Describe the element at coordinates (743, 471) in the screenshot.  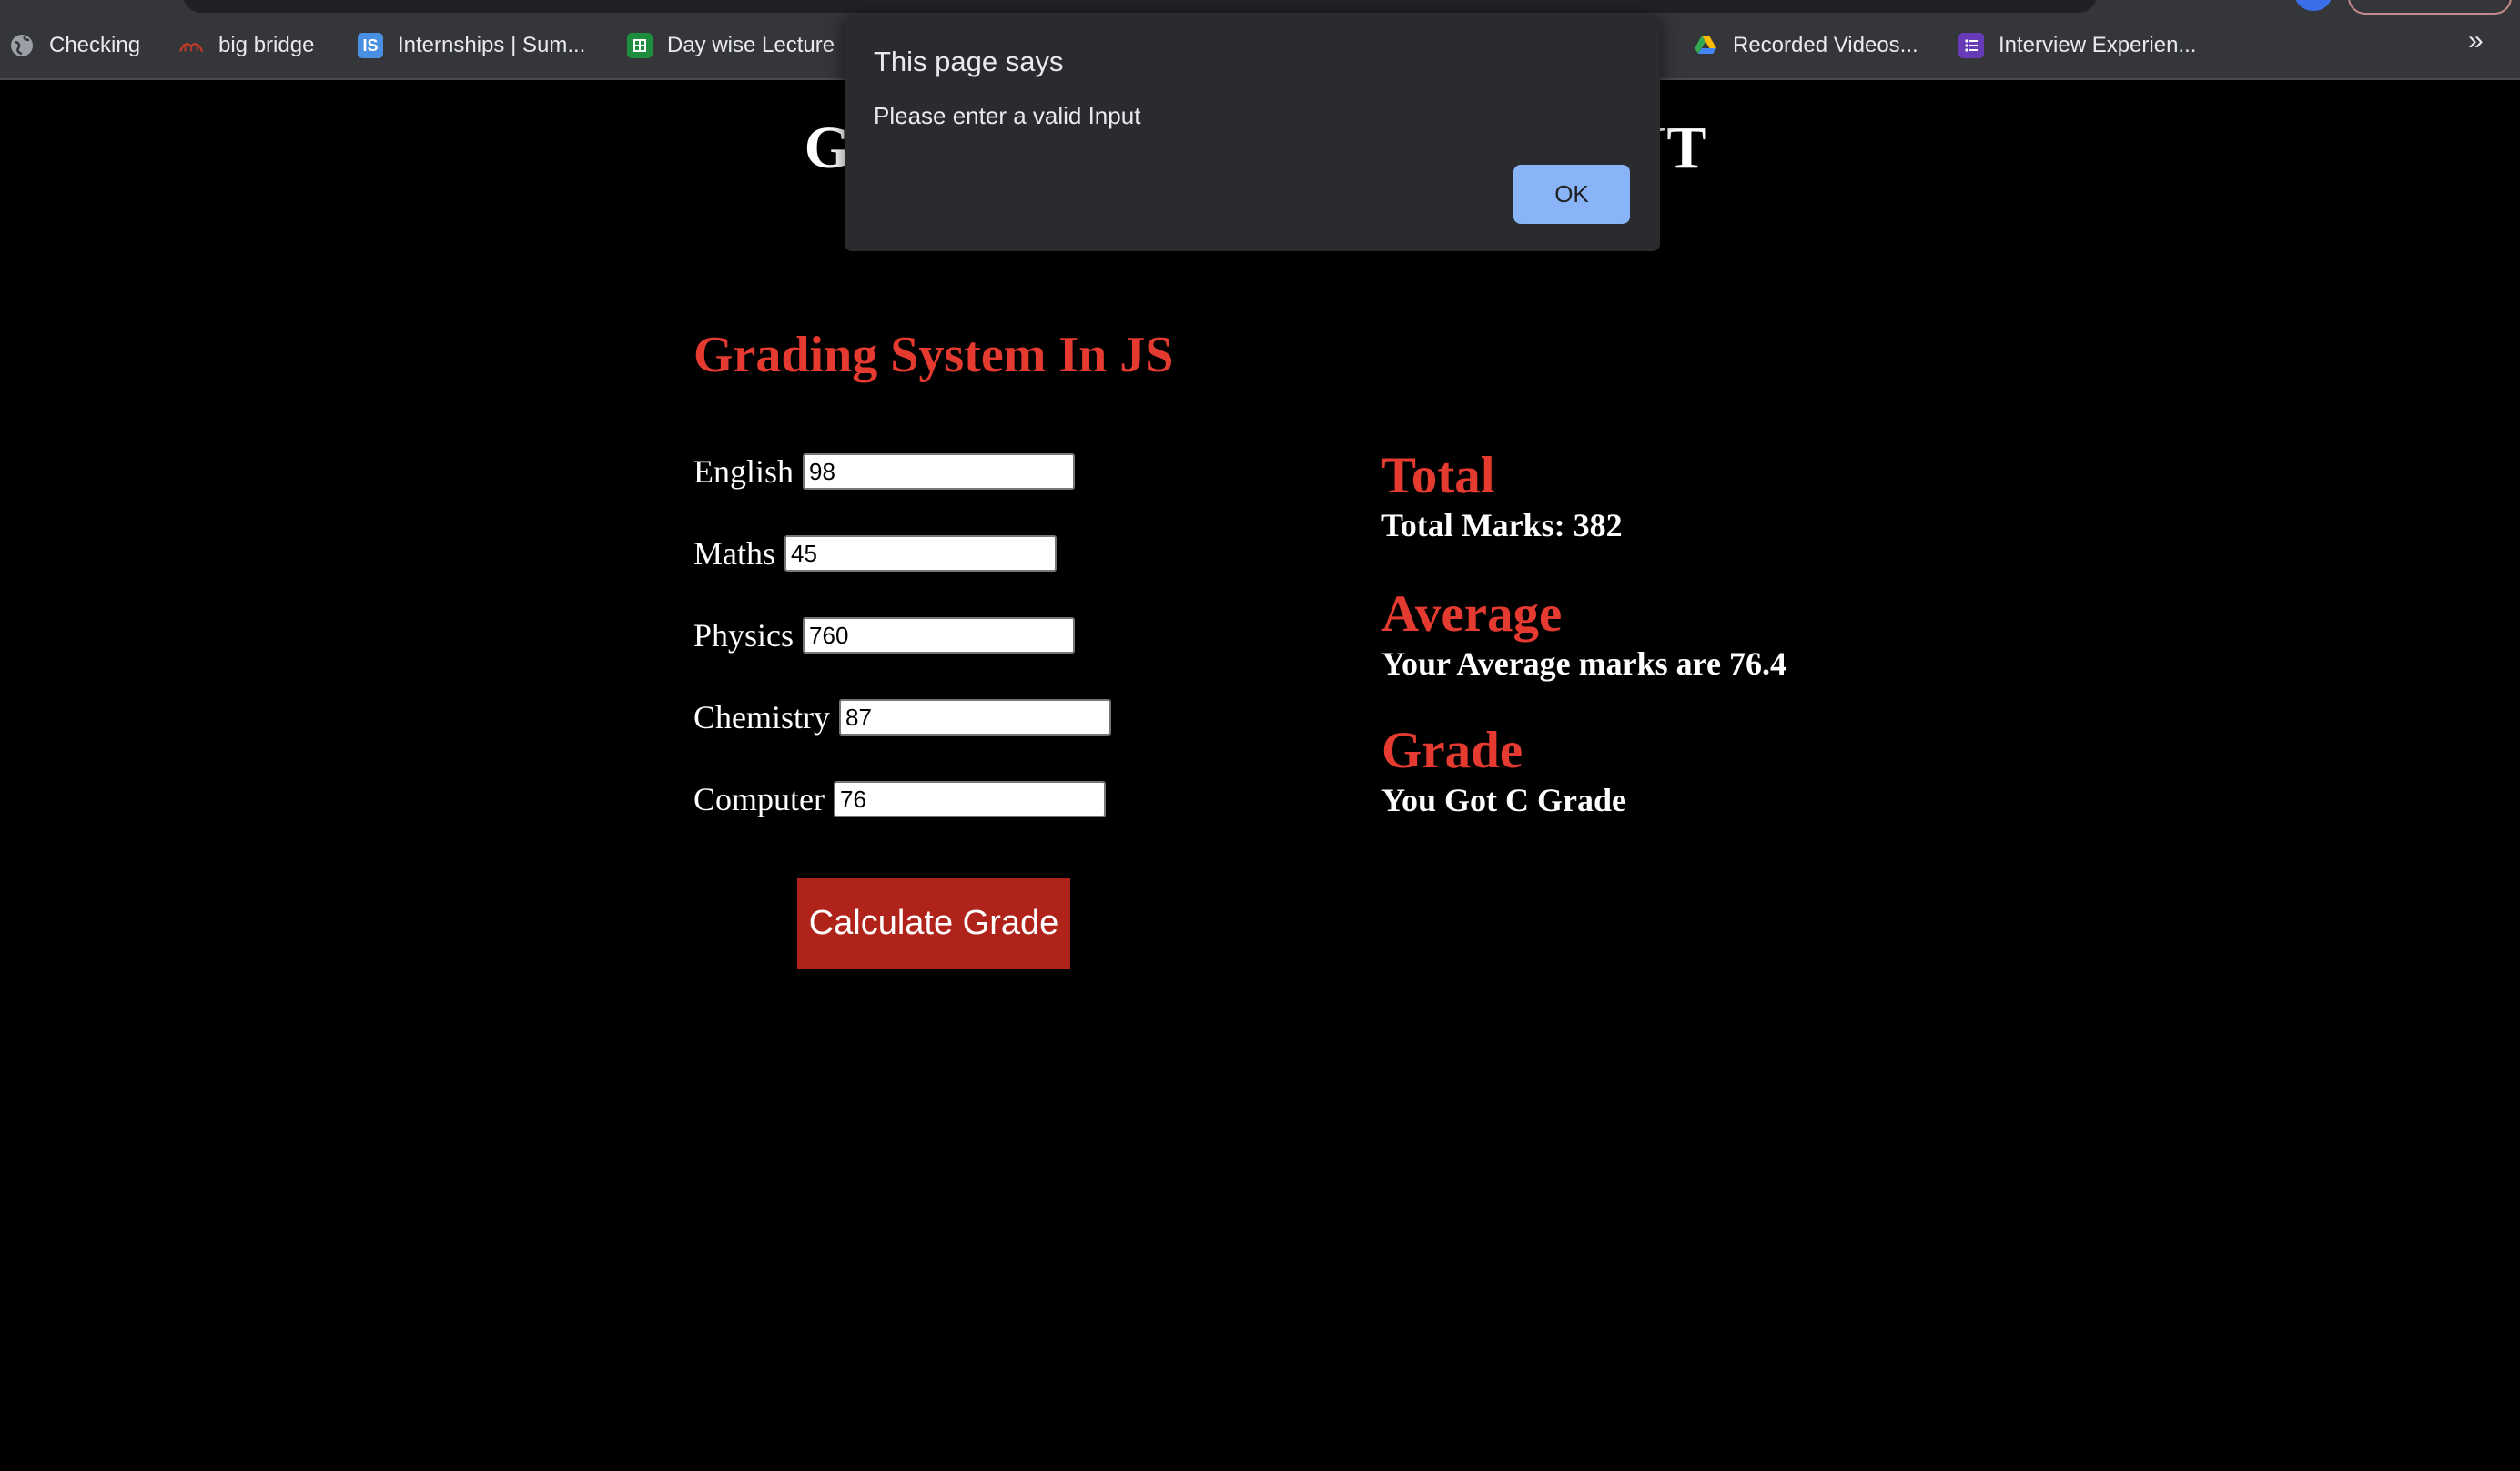
I see `english-label: English` at that location.